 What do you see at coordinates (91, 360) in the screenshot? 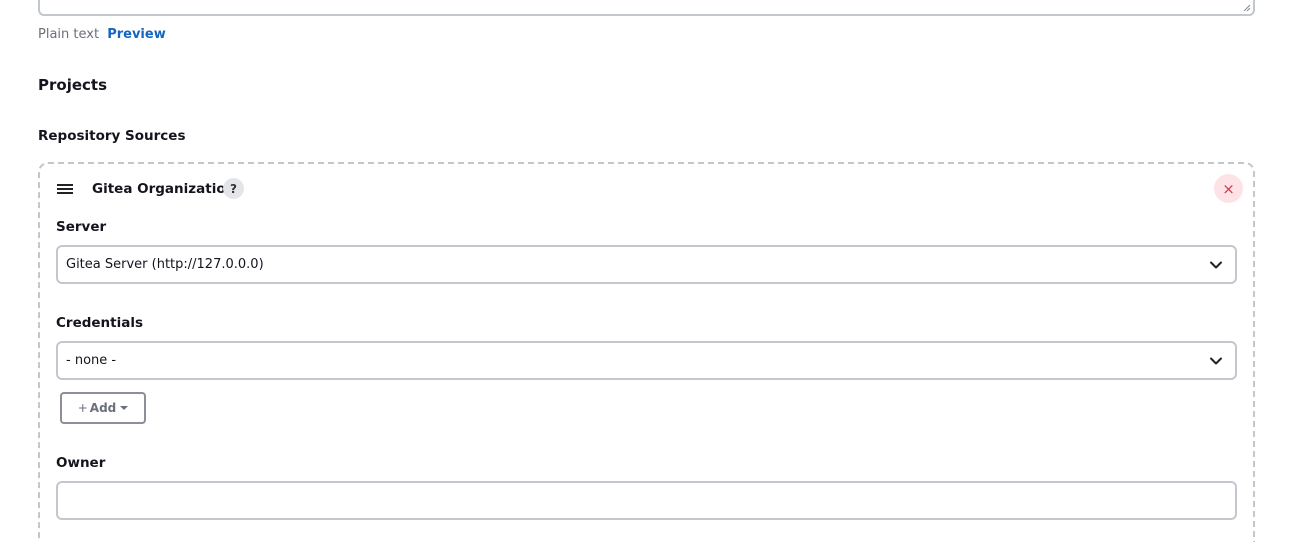
I see `credentials-selected-value: - none -` at bounding box center [91, 360].